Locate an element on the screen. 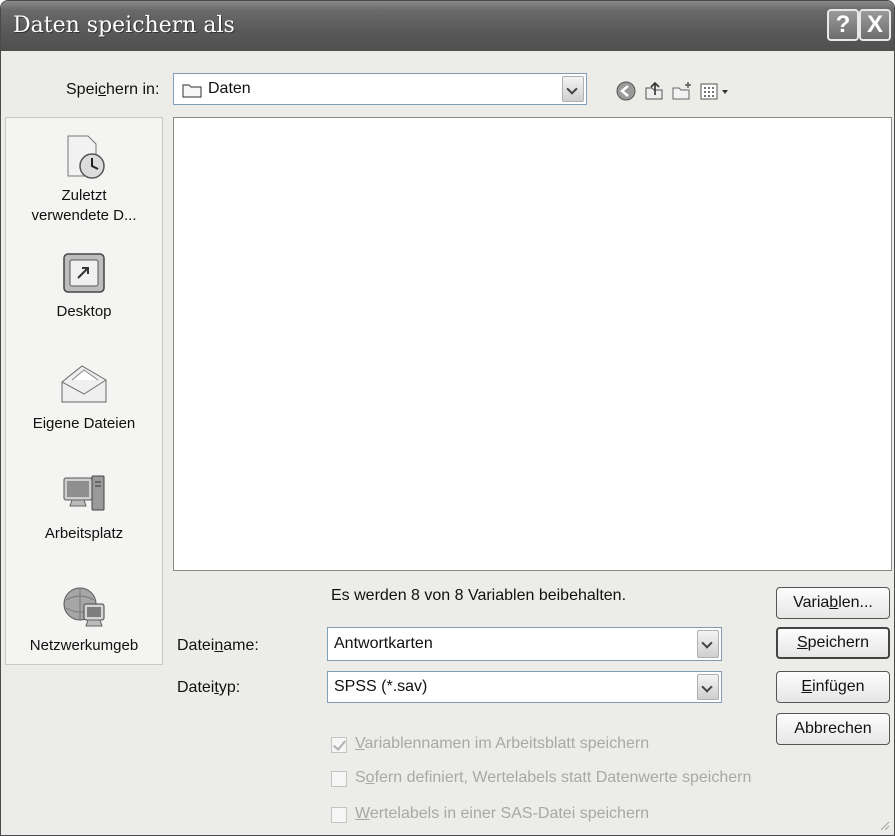 The image size is (895, 836). save-in-dropdown: Daten is located at coordinates (380, 89).